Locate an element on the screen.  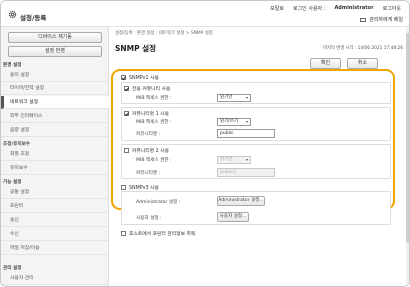
community1-mib-label: MIB 액세스 권한 : is located at coordinates (154, 122).